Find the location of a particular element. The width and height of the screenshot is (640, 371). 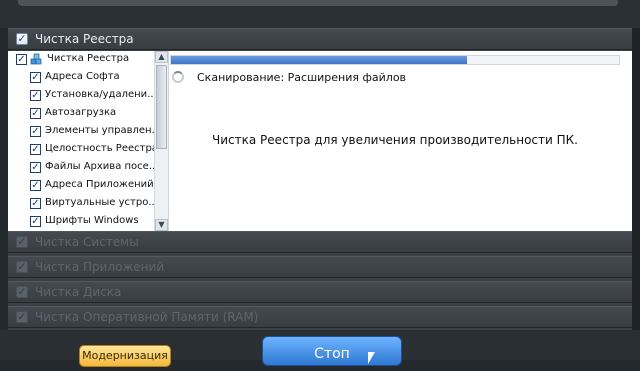

stop-button: Стоп is located at coordinates (332, 351).